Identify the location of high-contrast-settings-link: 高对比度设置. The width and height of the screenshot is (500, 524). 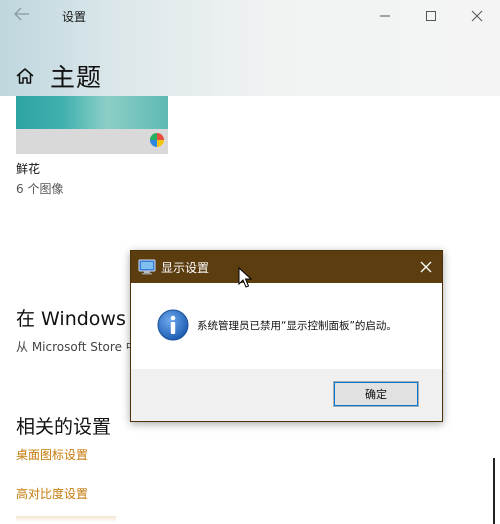
(52, 493).